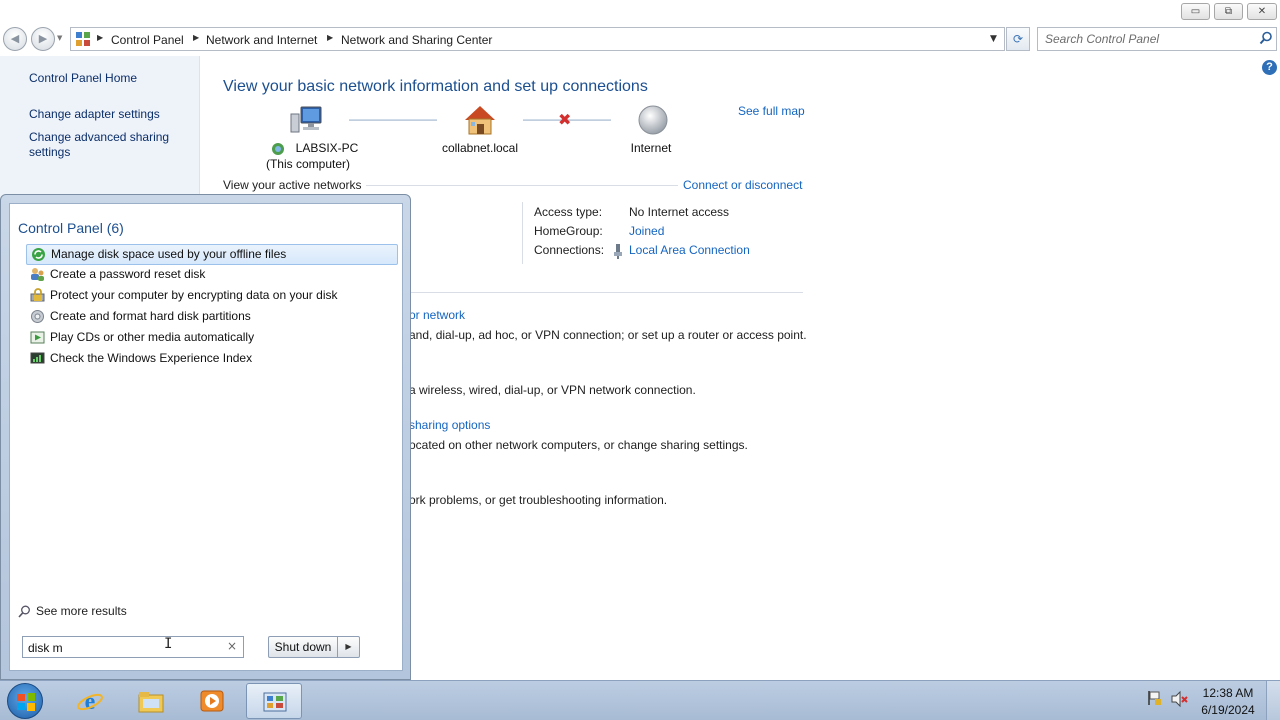 The height and width of the screenshot is (720, 1280). Describe the element at coordinates (128, 274) in the screenshot. I see `result-label: Create a password reset disk` at that location.